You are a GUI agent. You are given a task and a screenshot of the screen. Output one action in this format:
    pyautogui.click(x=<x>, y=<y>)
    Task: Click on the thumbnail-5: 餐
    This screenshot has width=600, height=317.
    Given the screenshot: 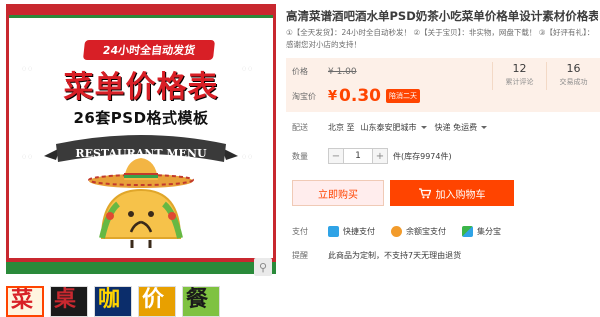 What is the action you would take?
    pyautogui.click(x=201, y=301)
    